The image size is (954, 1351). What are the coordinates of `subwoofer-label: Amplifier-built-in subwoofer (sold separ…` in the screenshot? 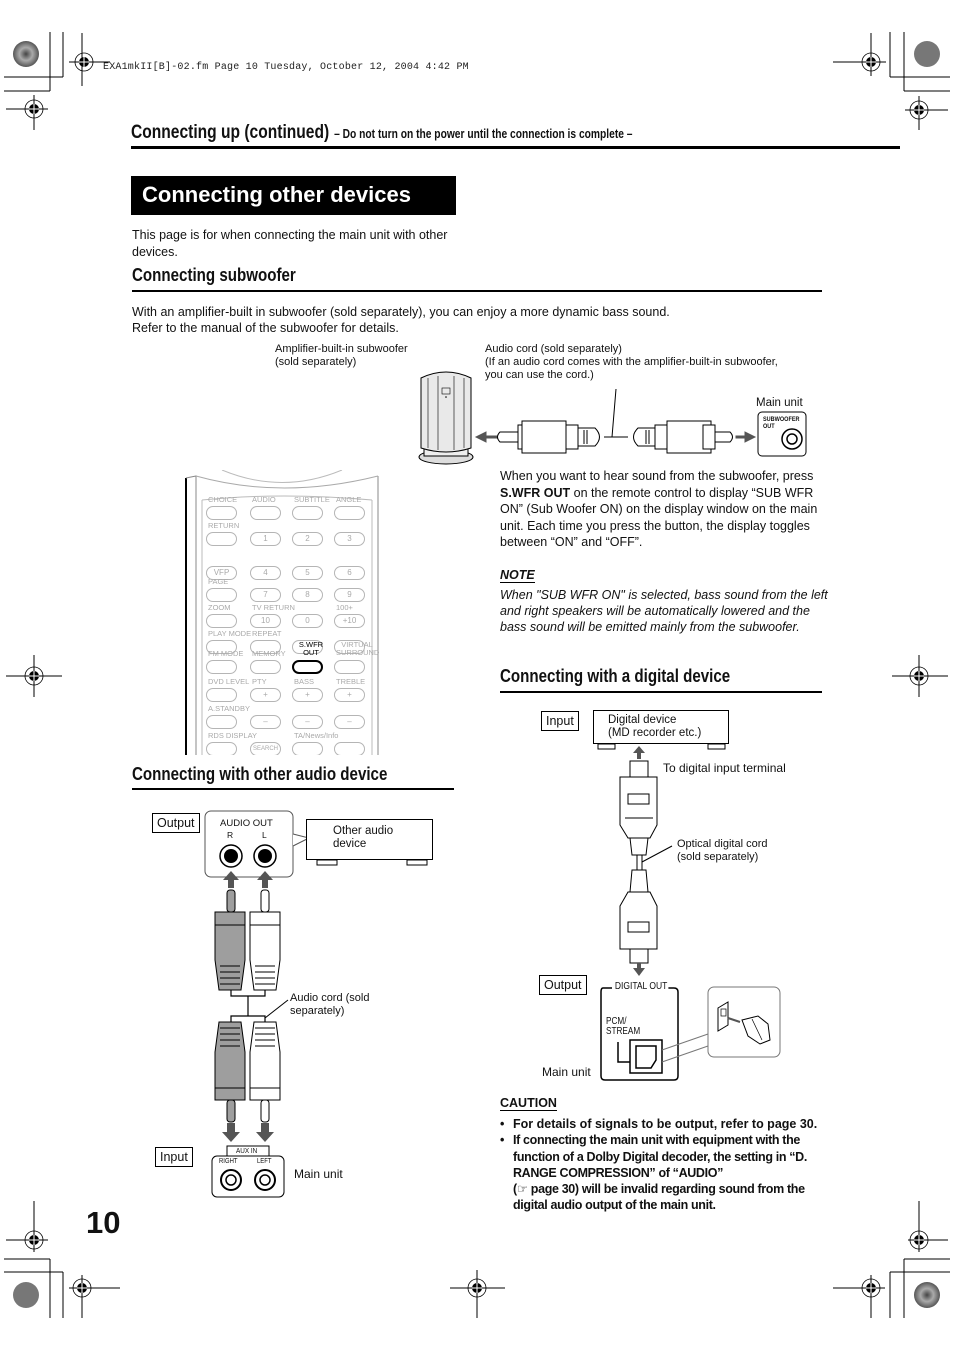 It's located at (341, 356).